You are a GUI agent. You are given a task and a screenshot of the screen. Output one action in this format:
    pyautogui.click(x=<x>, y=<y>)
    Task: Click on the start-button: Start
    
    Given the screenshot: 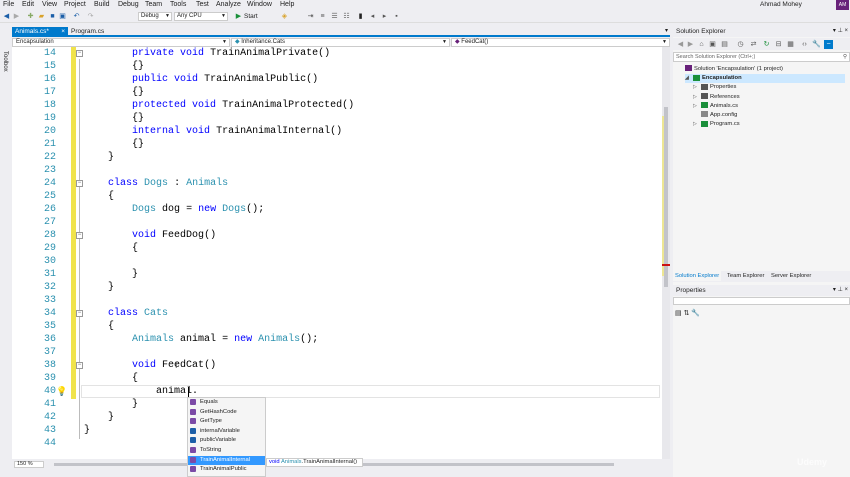 What is the action you would take?
    pyautogui.click(x=251, y=16)
    